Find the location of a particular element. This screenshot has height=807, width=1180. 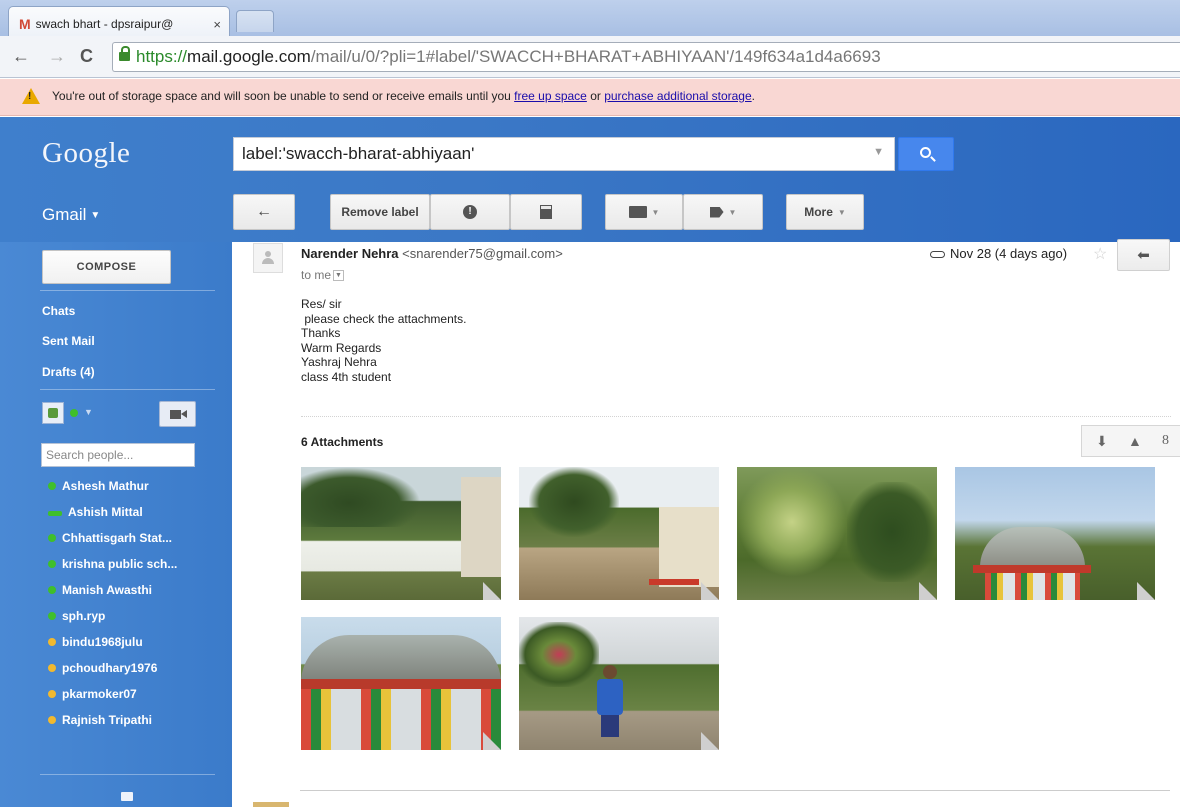

contact-item: bindu1968julu is located at coordinates (95, 642).